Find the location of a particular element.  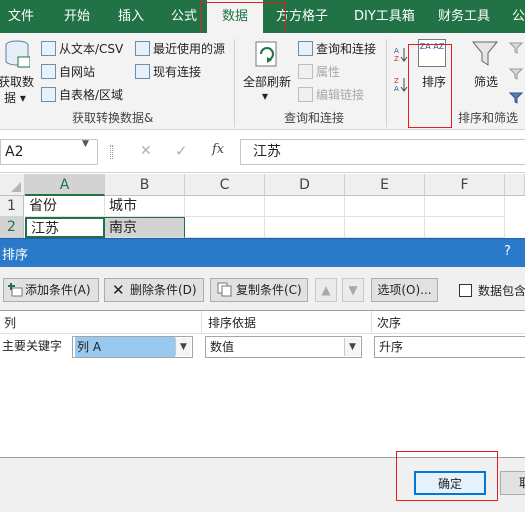

filter-button: 筛选 is located at coordinates (485, 72).